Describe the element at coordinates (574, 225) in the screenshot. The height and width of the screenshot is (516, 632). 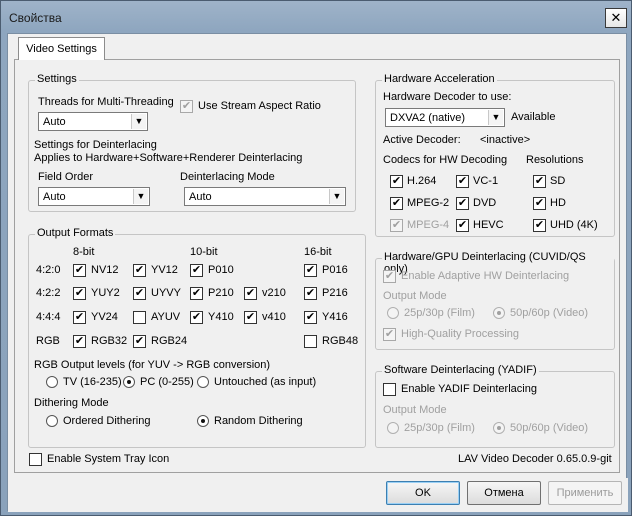
I see `uhd-label: UHD (4K)` at that location.